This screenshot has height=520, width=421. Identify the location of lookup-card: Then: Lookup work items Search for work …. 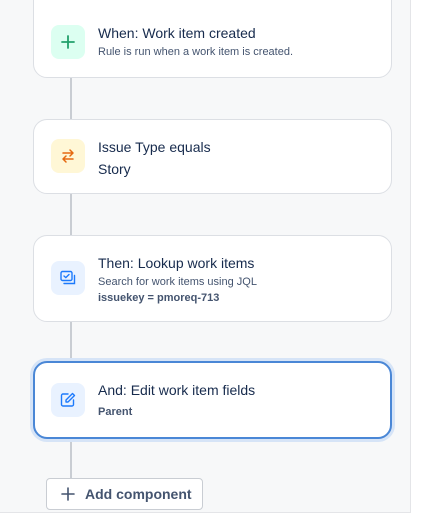
(212, 278).